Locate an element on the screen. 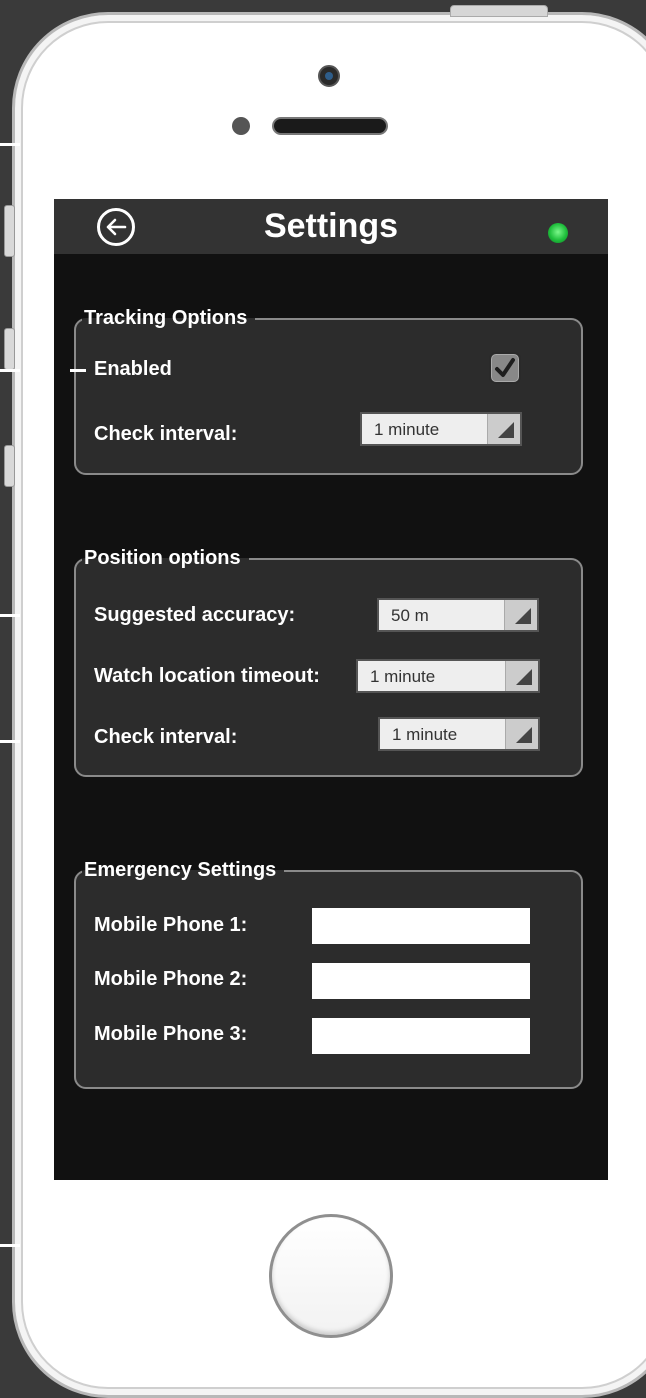  tracking-options-legend: Tracking Options is located at coordinates (166, 318).